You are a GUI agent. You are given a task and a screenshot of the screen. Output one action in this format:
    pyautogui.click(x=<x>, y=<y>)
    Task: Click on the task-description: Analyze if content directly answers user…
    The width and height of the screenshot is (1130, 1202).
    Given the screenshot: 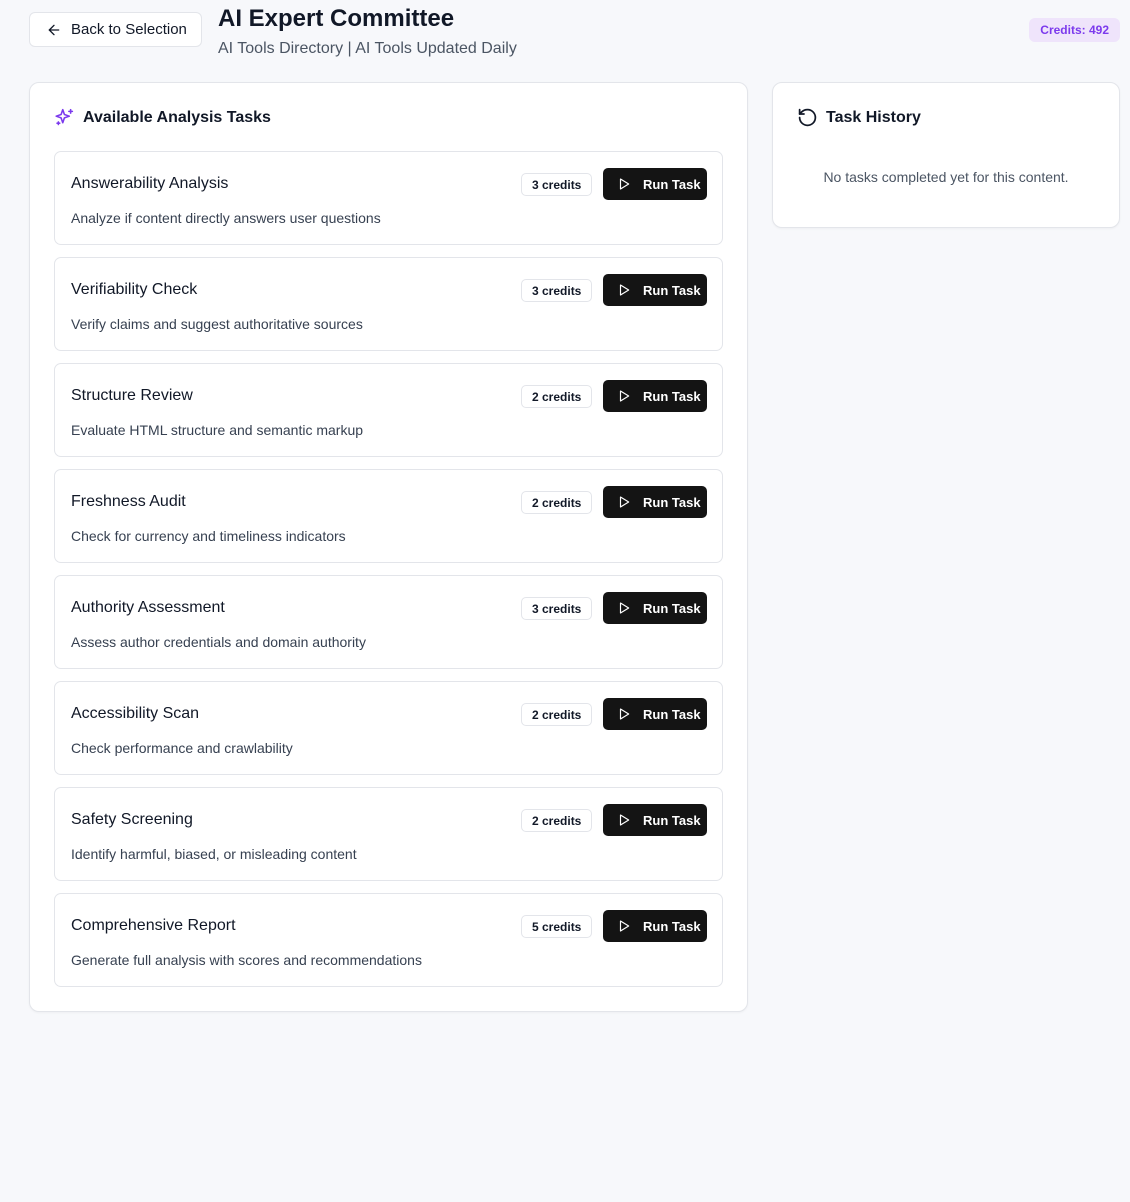 What is the action you would take?
    pyautogui.click(x=226, y=218)
    